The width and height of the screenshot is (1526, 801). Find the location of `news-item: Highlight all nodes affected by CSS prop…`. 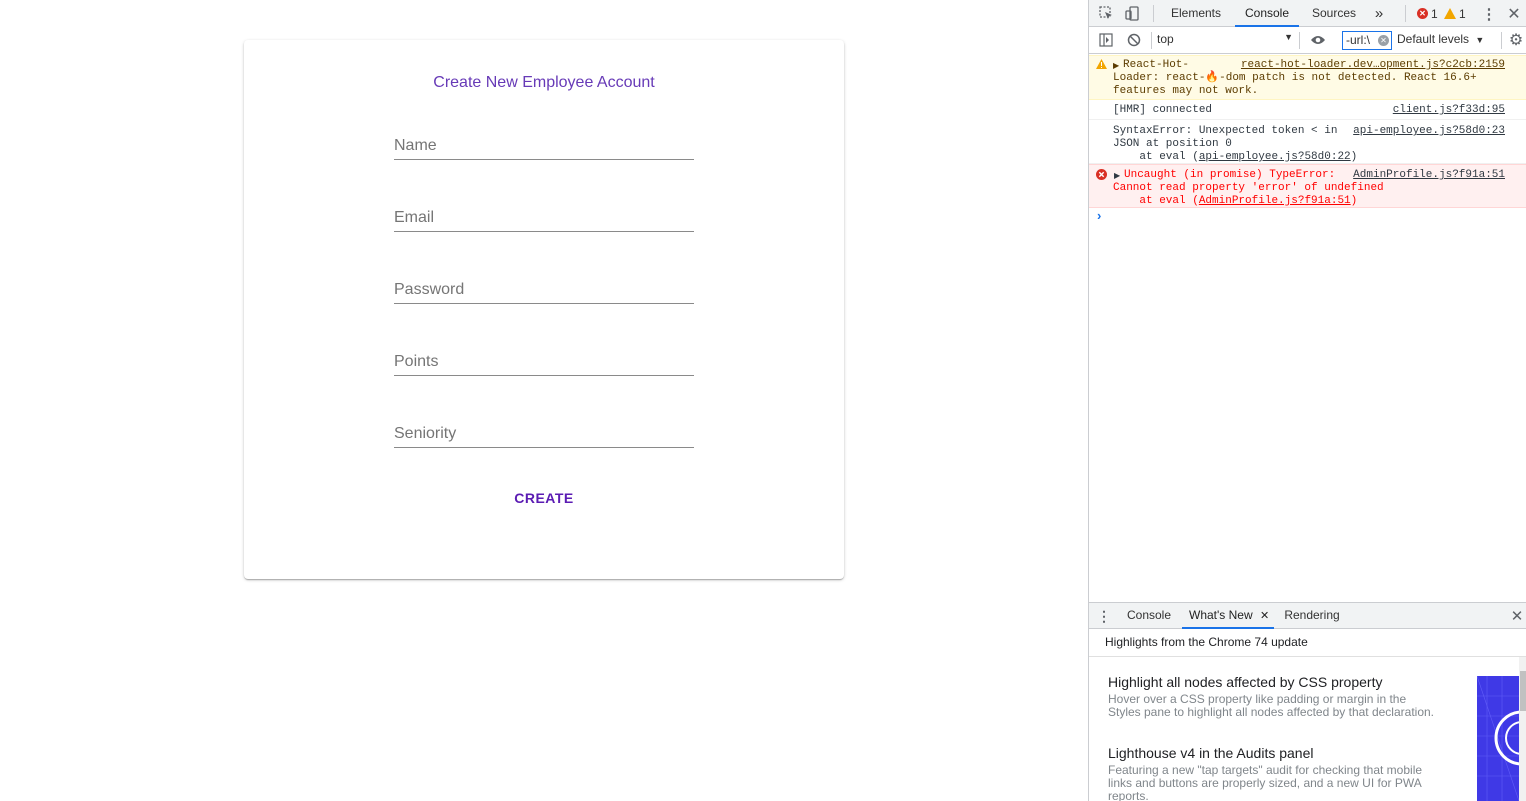

news-item: Highlight all nodes affected by CSS prop… is located at coordinates (1273, 696).